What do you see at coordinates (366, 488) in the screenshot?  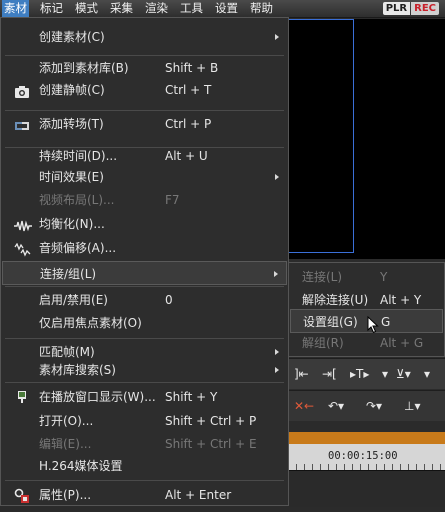 I see `timeline-track` at bounding box center [366, 488].